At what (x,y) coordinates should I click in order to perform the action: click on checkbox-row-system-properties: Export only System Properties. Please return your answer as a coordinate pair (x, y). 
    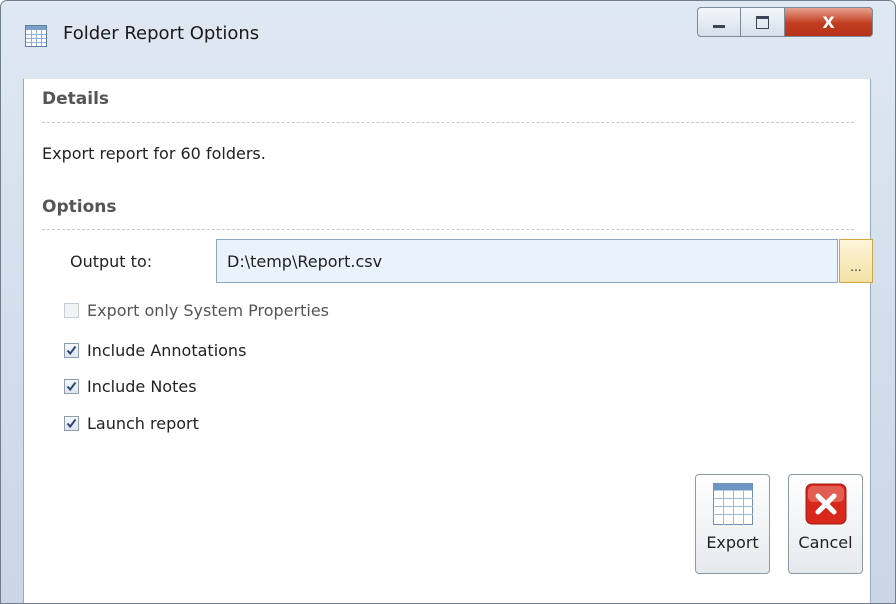
    Looking at the image, I should click on (196, 310).